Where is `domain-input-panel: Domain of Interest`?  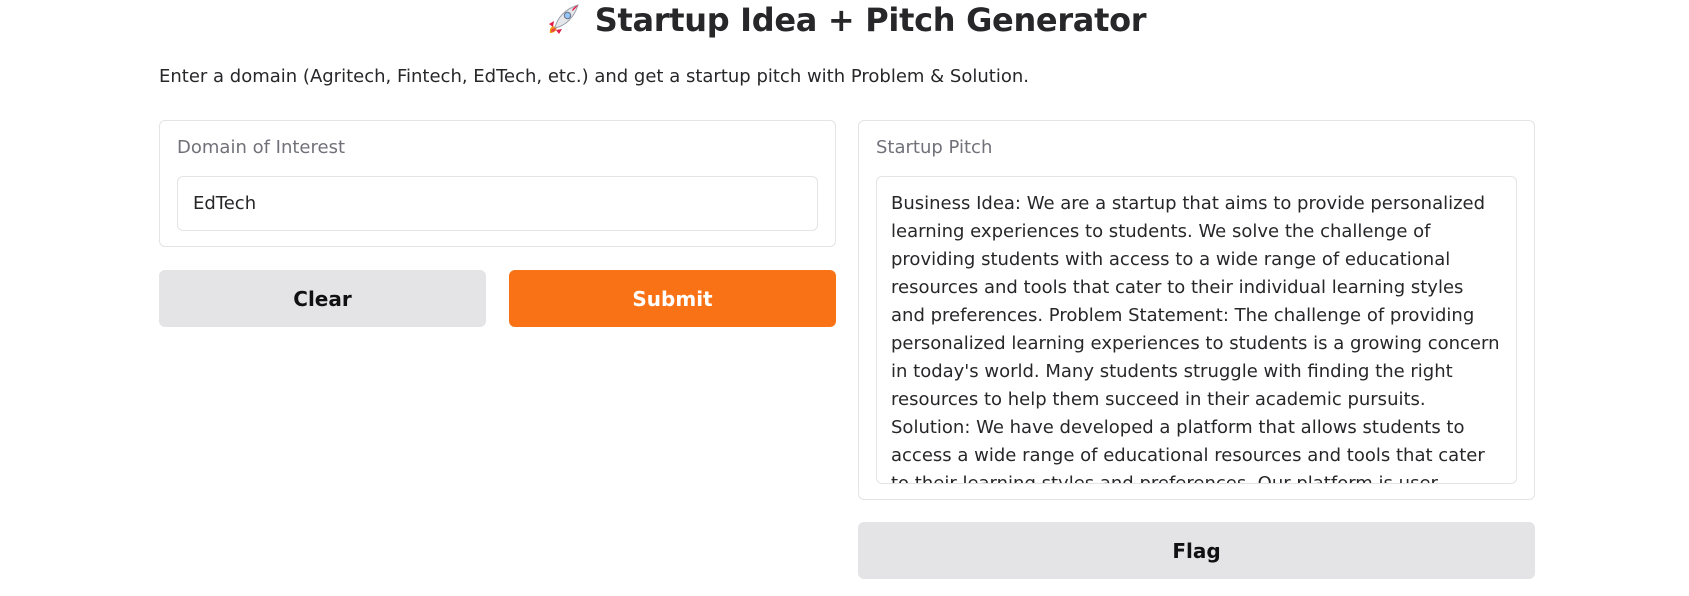
domain-input-panel: Domain of Interest is located at coordinates (497, 183).